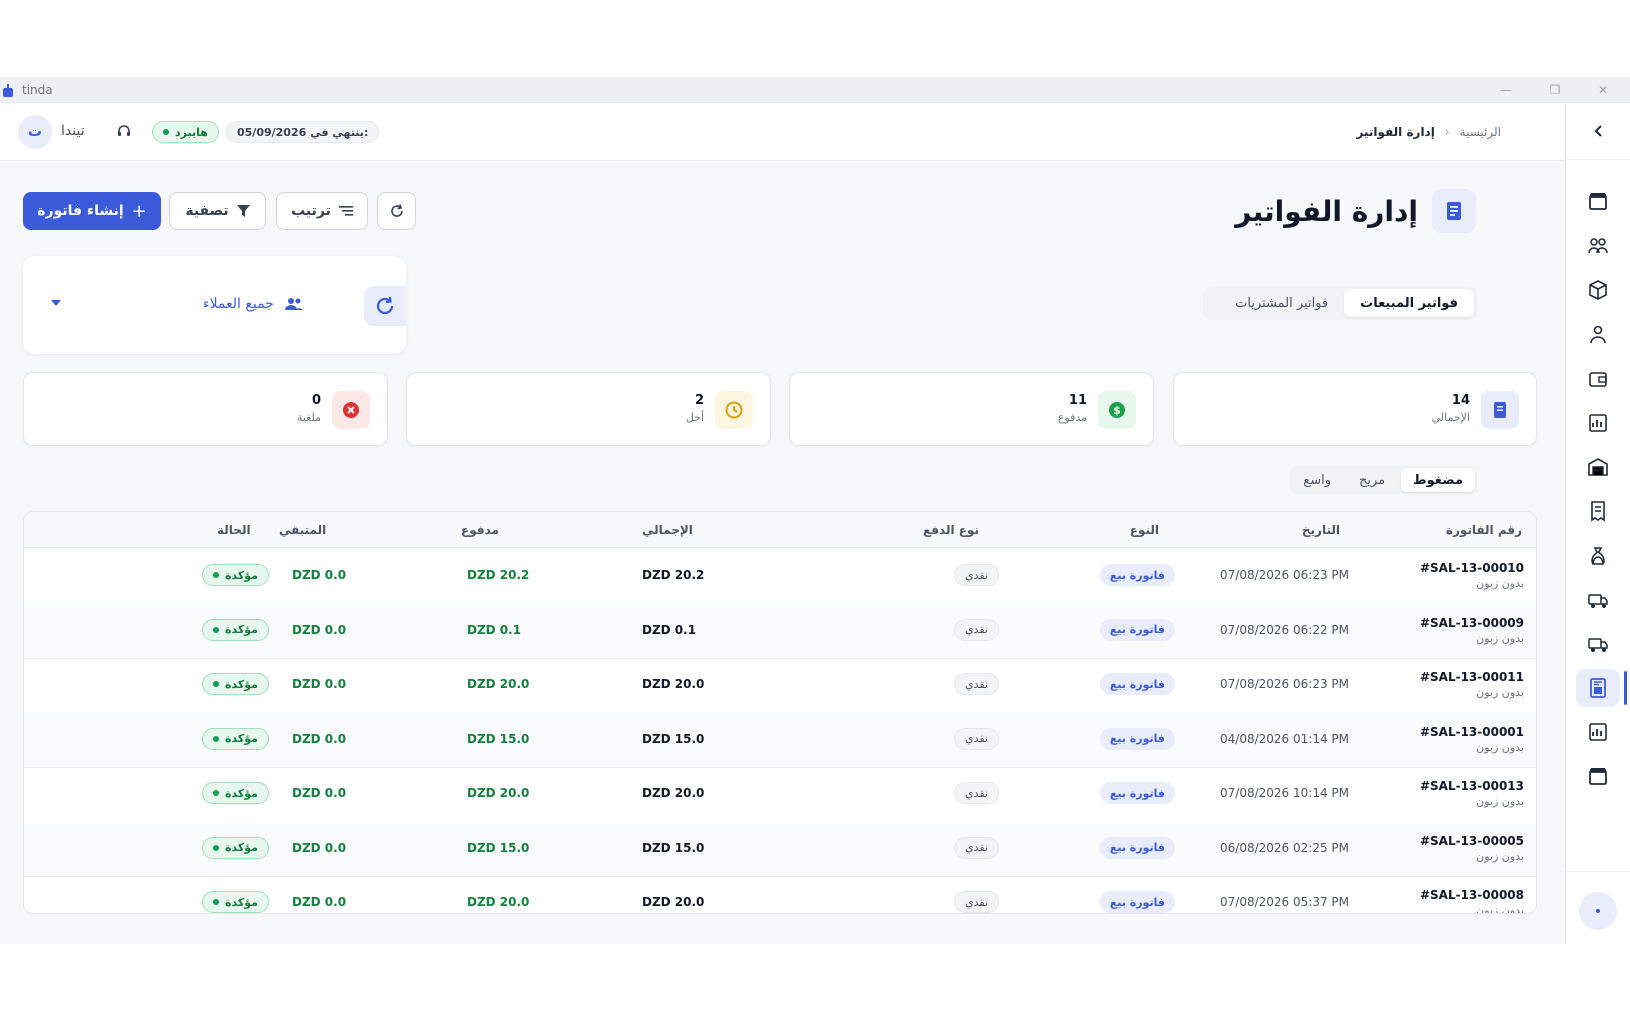  I want to click on customer-select: جميع العملاء, so click(253, 304).